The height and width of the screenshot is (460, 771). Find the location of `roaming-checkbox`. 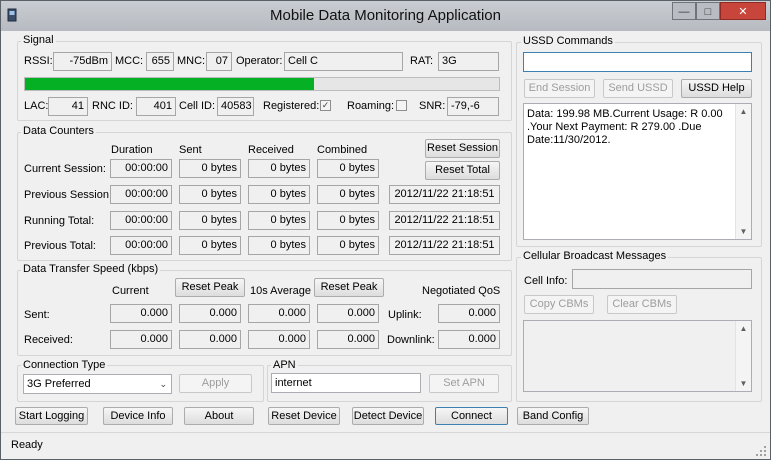

roaming-checkbox is located at coordinates (401, 105).